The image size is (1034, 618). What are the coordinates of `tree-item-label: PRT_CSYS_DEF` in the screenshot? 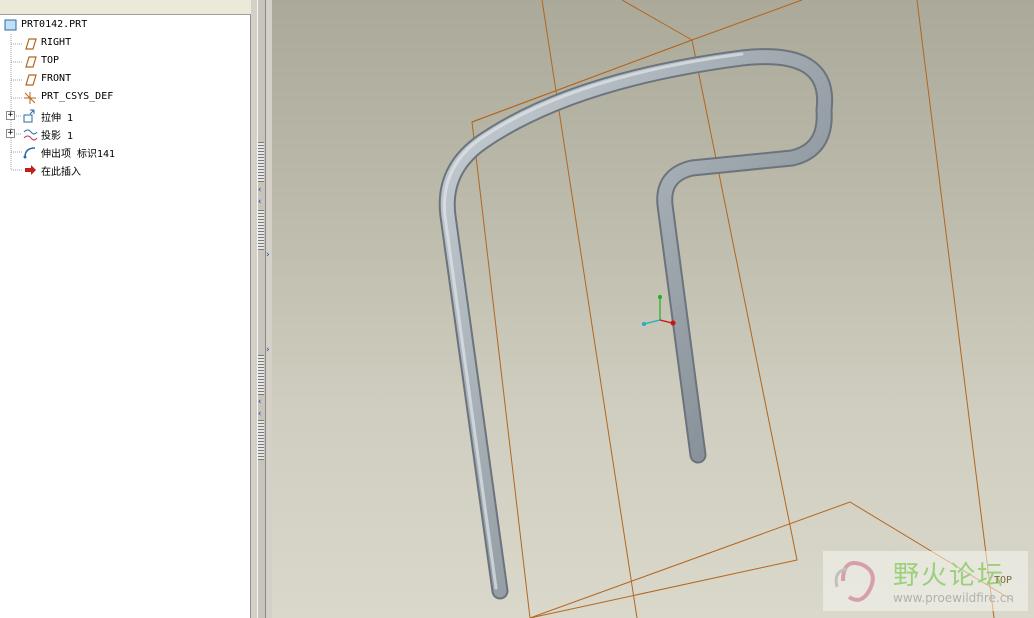 It's located at (77, 96).